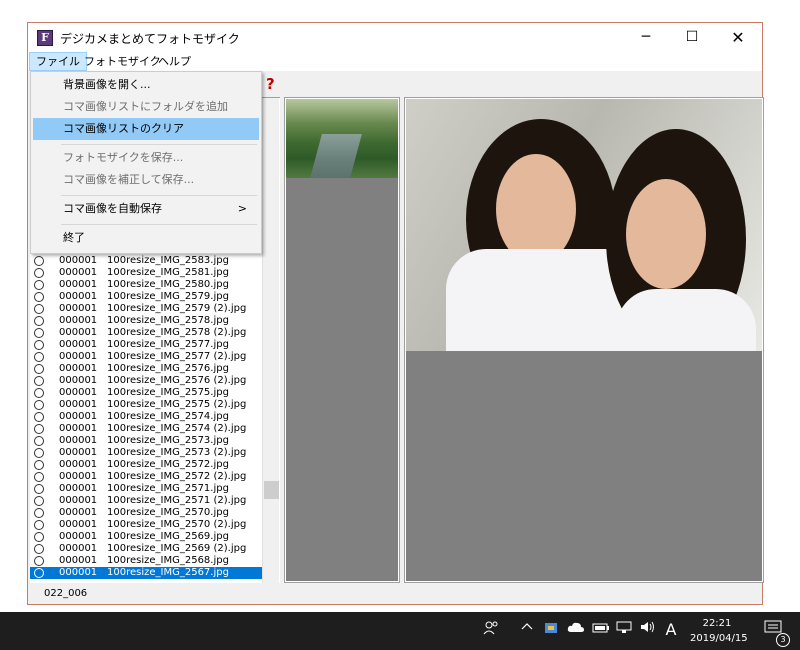 The height and width of the screenshot is (650, 800). What do you see at coordinates (146, 441) in the screenshot?
I see `list-item: 000001 100resize_IMG_2573.jpg` at bounding box center [146, 441].